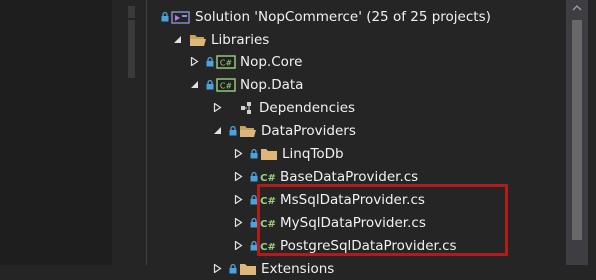 This screenshot has width=596, height=280. What do you see at coordinates (313, 153) in the screenshot?
I see `tree-row-label: LinqToDb` at bounding box center [313, 153].